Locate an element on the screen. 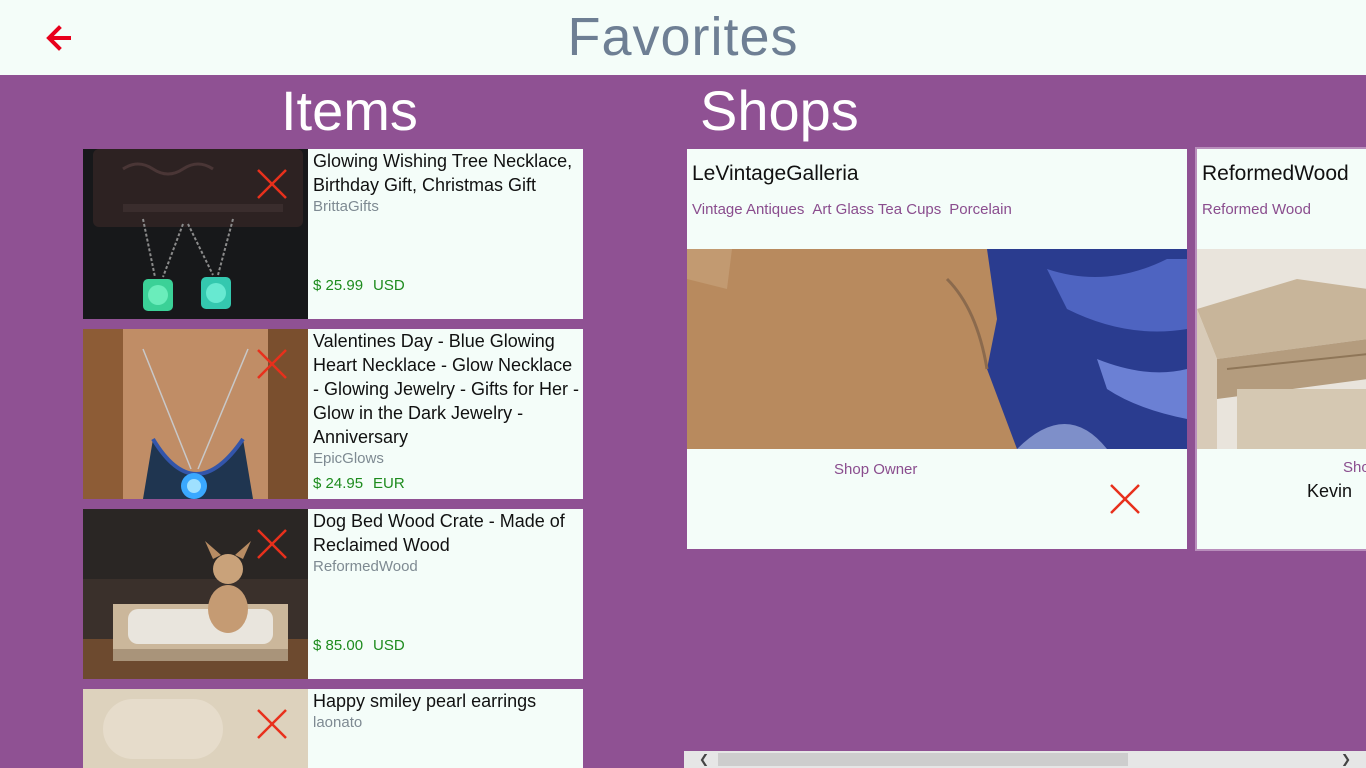 The width and height of the screenshot is (1366, 768). favorite-shop-card: ReformedWood Reformed Wood Sho Kevin is located at coordinates (1280, 349).